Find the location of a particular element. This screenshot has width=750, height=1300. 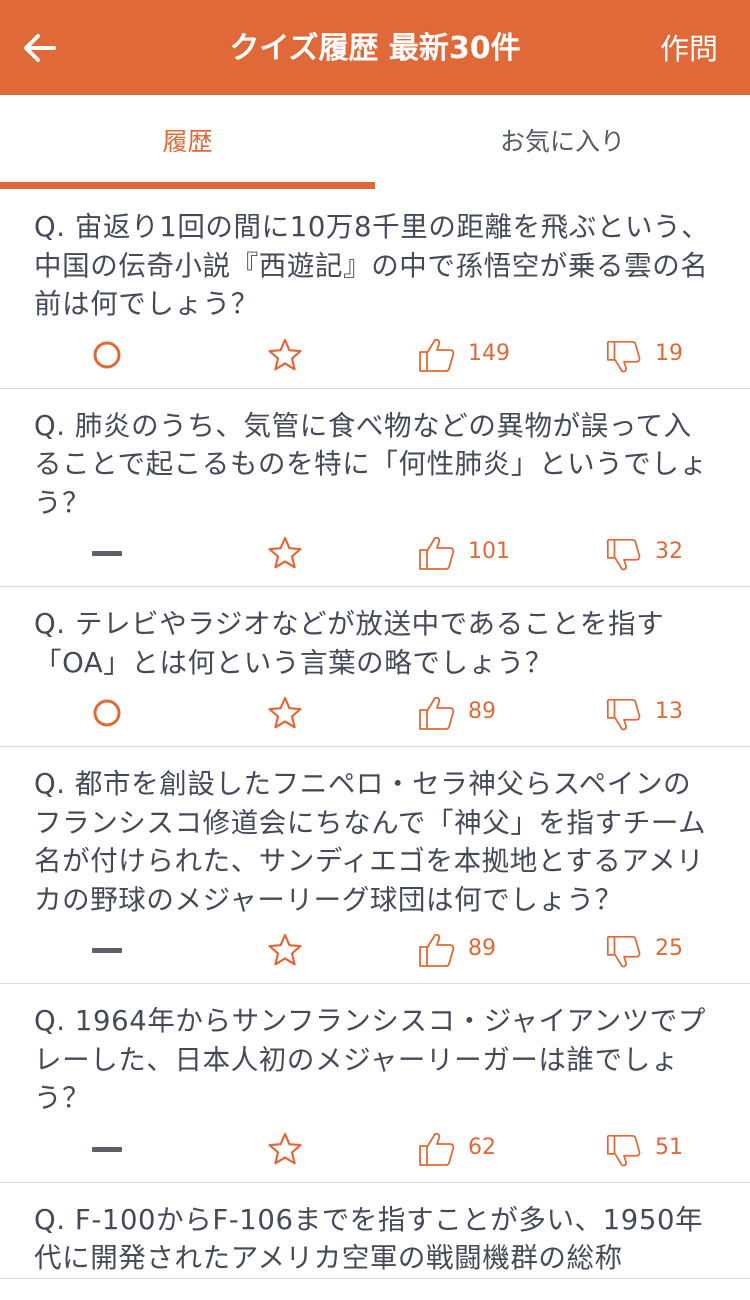

item-meta: 89 13 is located at coordinates (375, 714).